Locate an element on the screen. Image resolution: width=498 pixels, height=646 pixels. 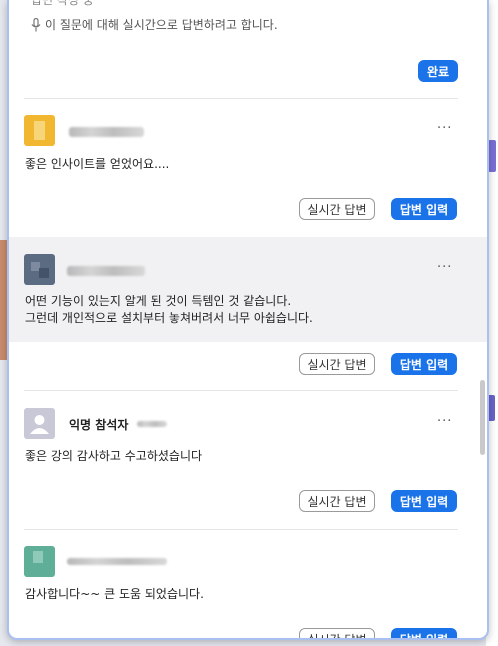
question-text: 감사합니다~~ 큰 도움 되었습니다. is located at coordinates (114, 594).